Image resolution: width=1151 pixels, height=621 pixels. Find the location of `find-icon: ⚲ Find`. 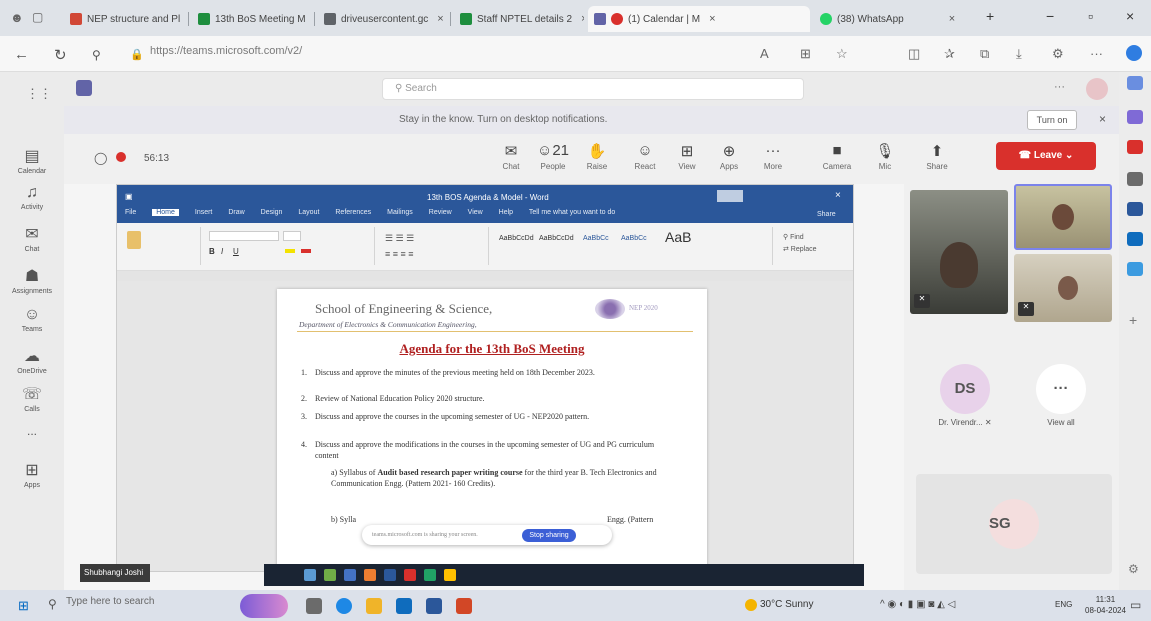

find-icon: ⚲ Find is located at coordinates (793, 237).